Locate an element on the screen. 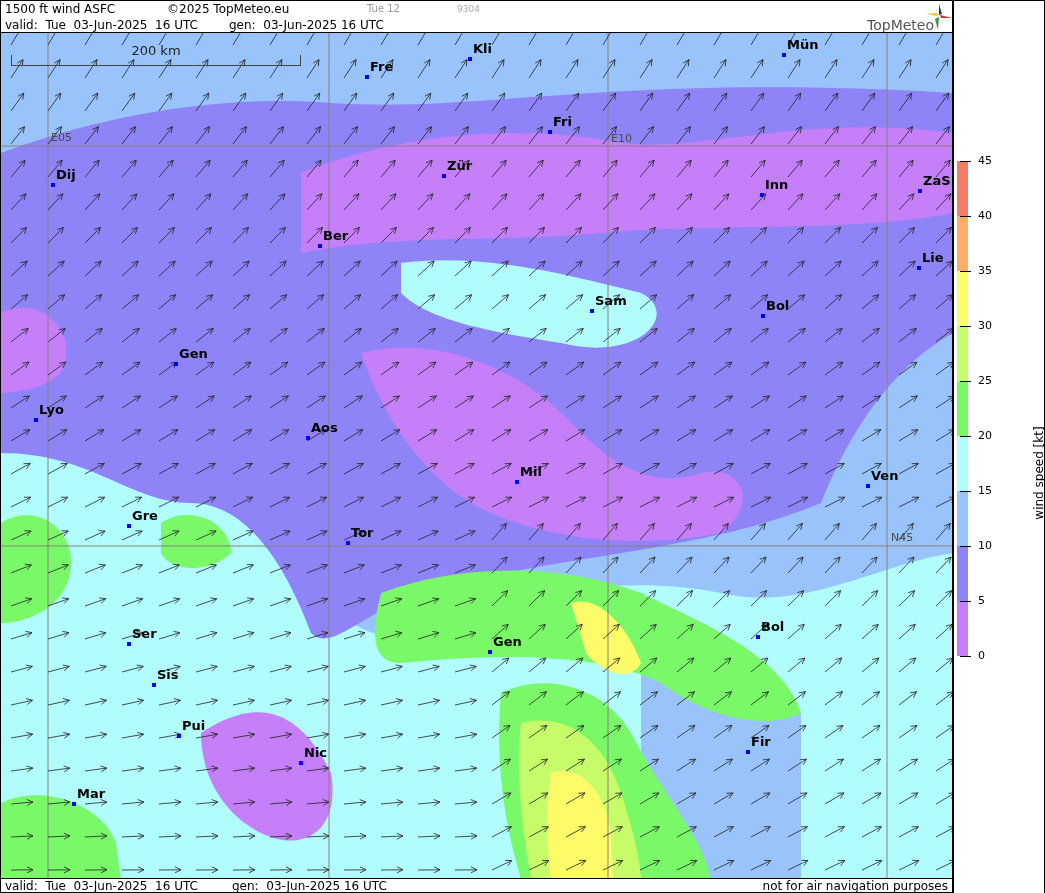 Image resolution: width=1045 pixels, height=893 pixels. city-label: Ven is located at coordinates (885, 475).